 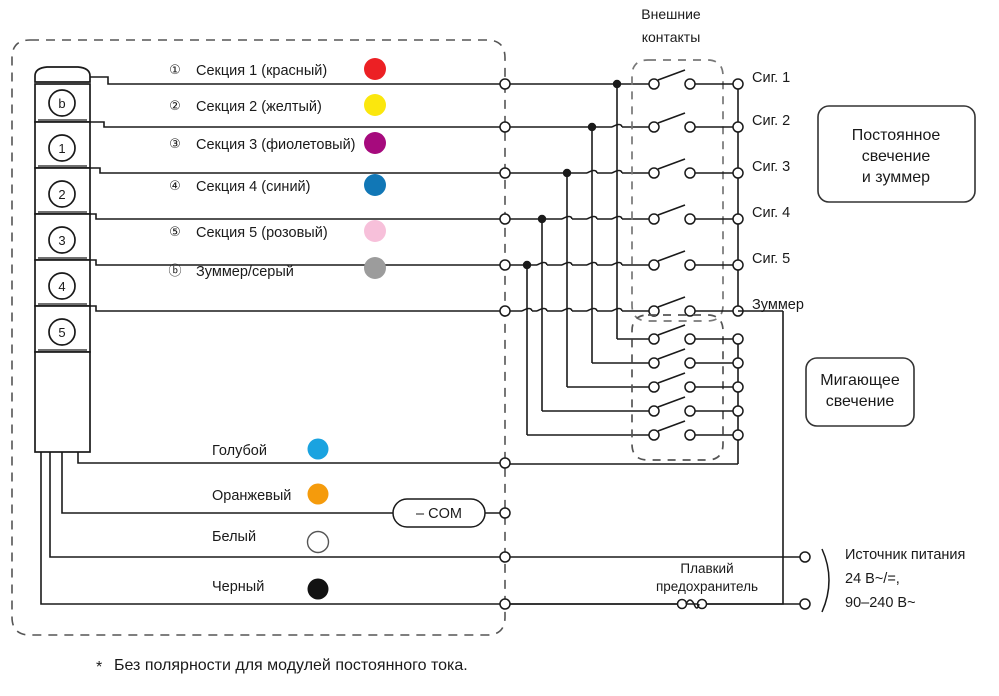 I want to click on terminal-sig5, so click(x=505, y=265).